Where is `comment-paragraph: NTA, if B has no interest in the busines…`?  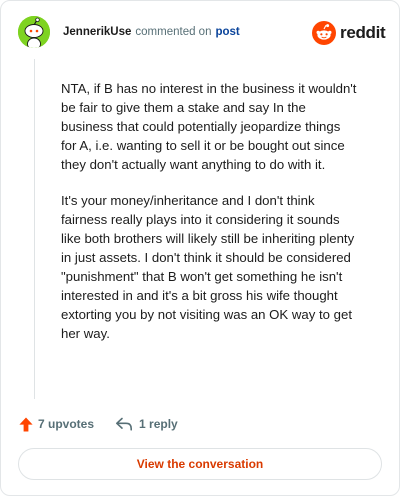
comment-paragraph: NTA, if B has no interest in the busines… is located at coordinates (209, 126).